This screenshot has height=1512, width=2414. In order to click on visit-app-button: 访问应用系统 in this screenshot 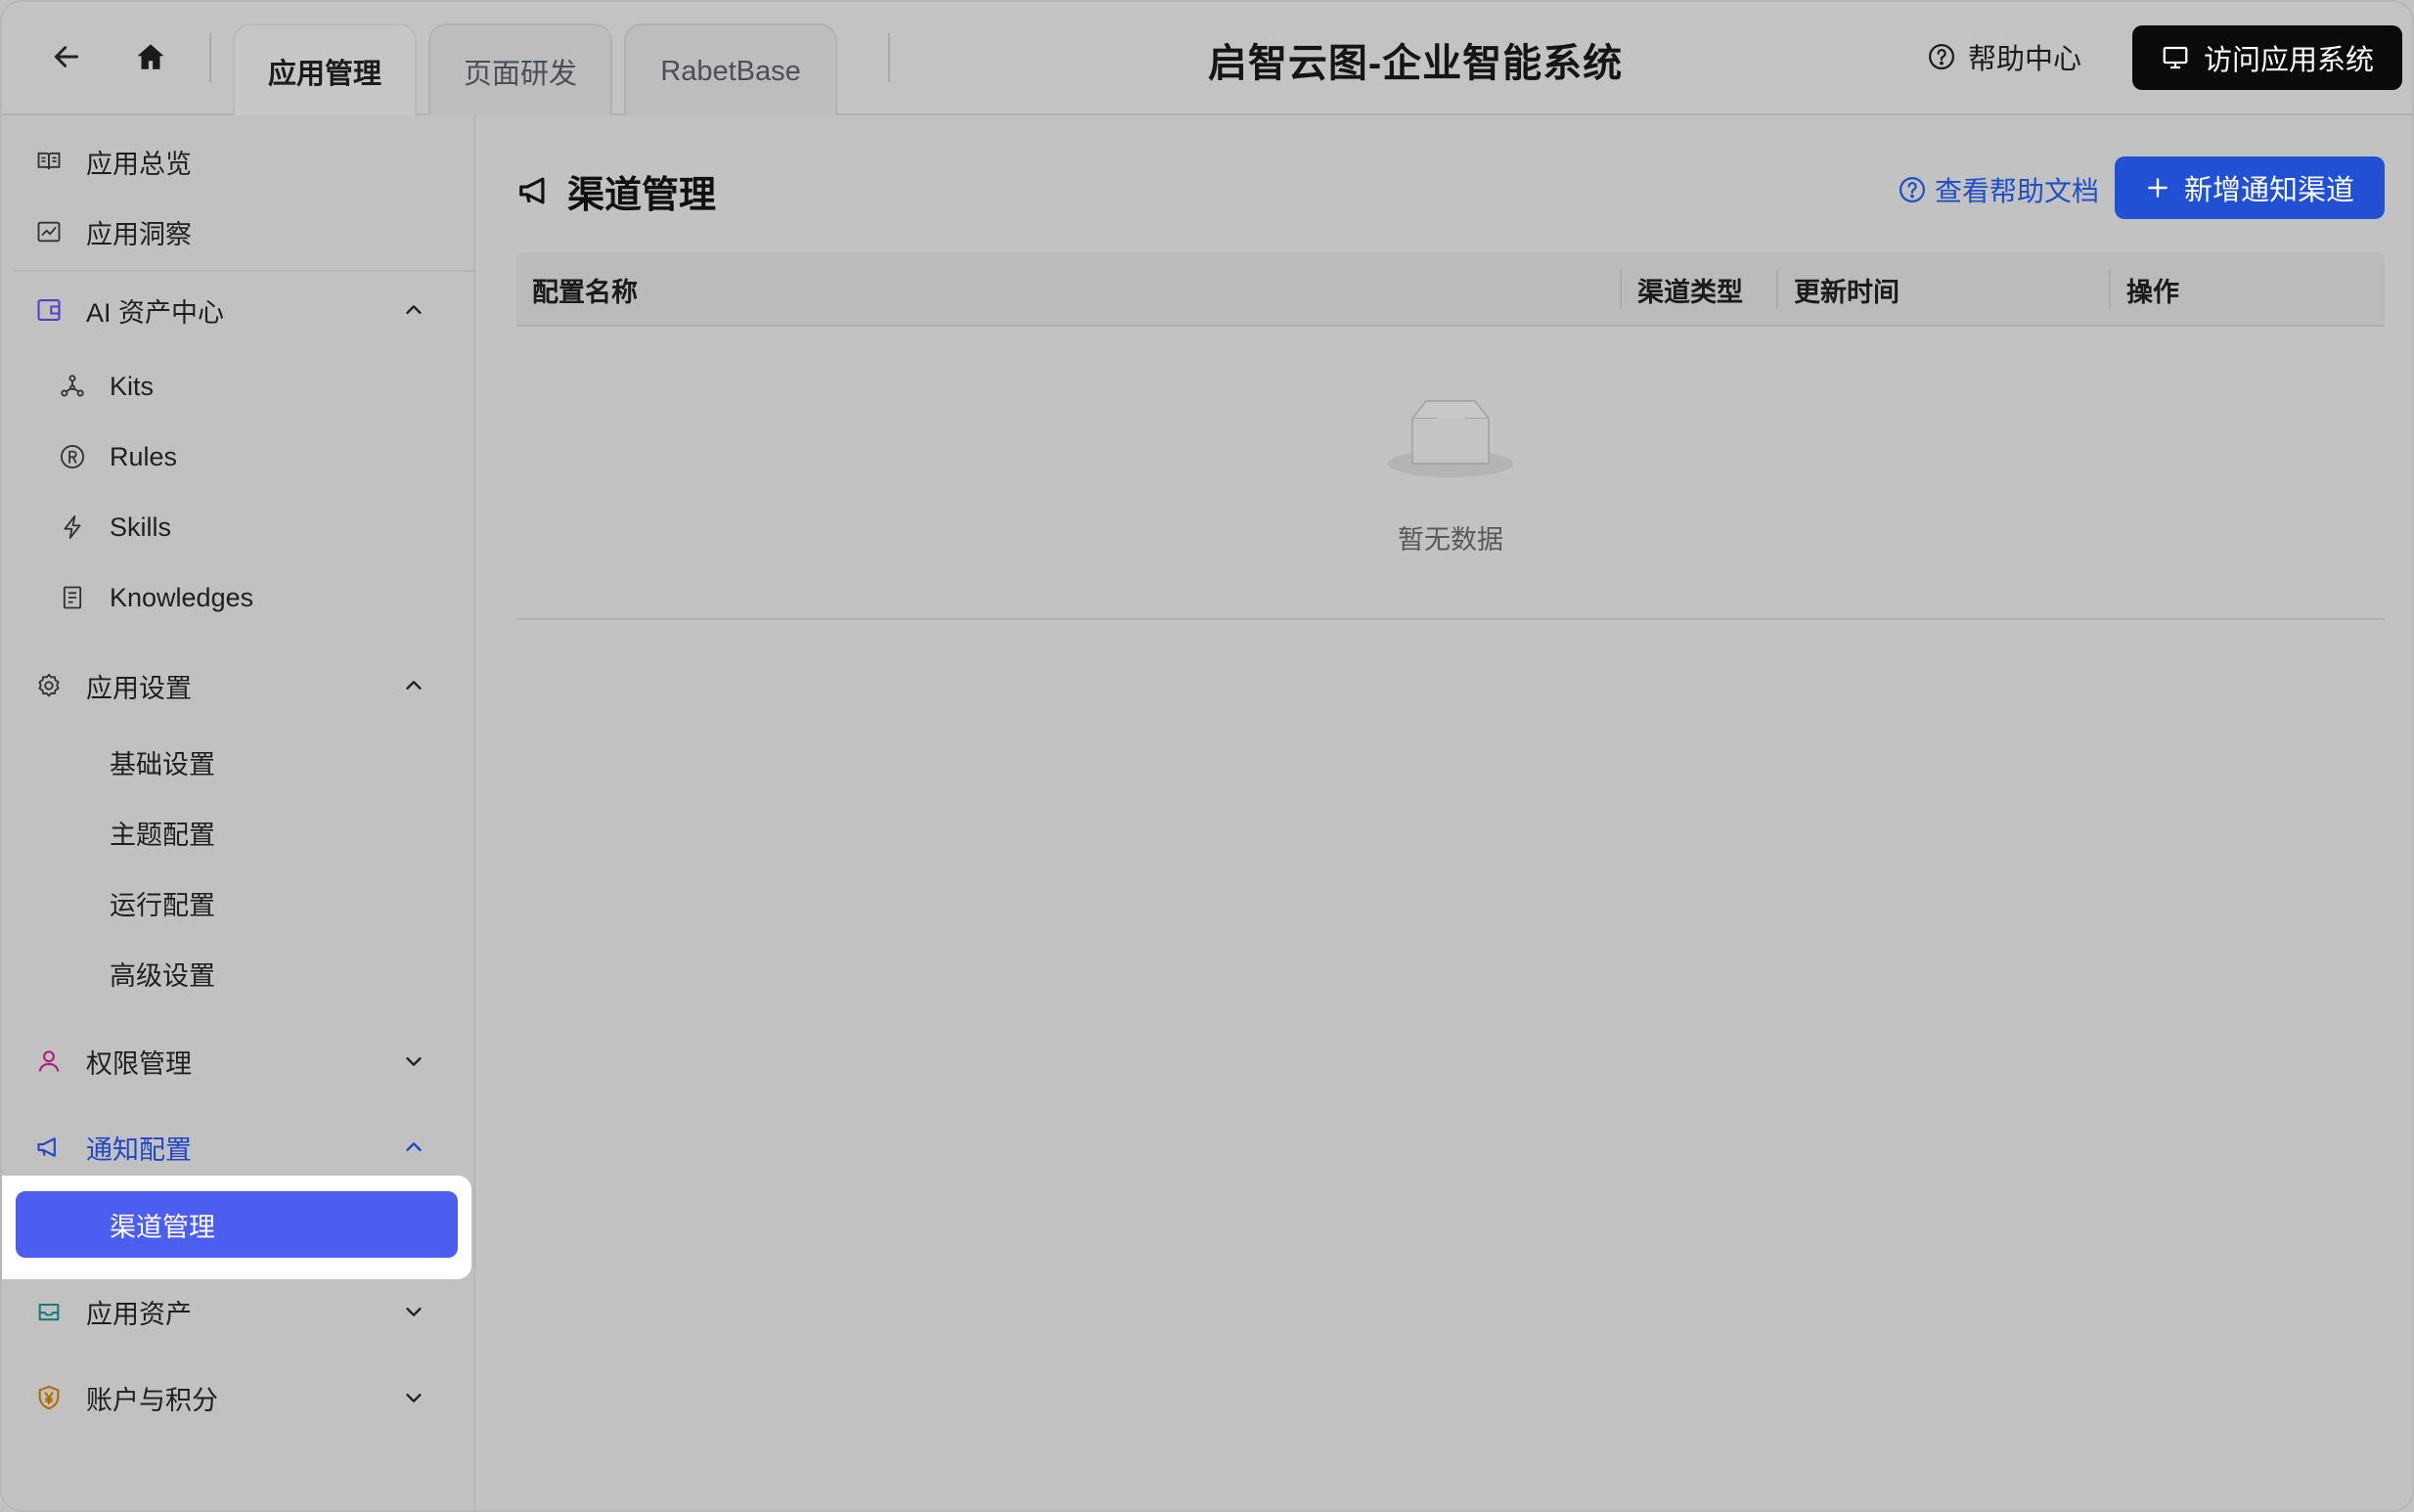, I will do `click(2267, 58)`.